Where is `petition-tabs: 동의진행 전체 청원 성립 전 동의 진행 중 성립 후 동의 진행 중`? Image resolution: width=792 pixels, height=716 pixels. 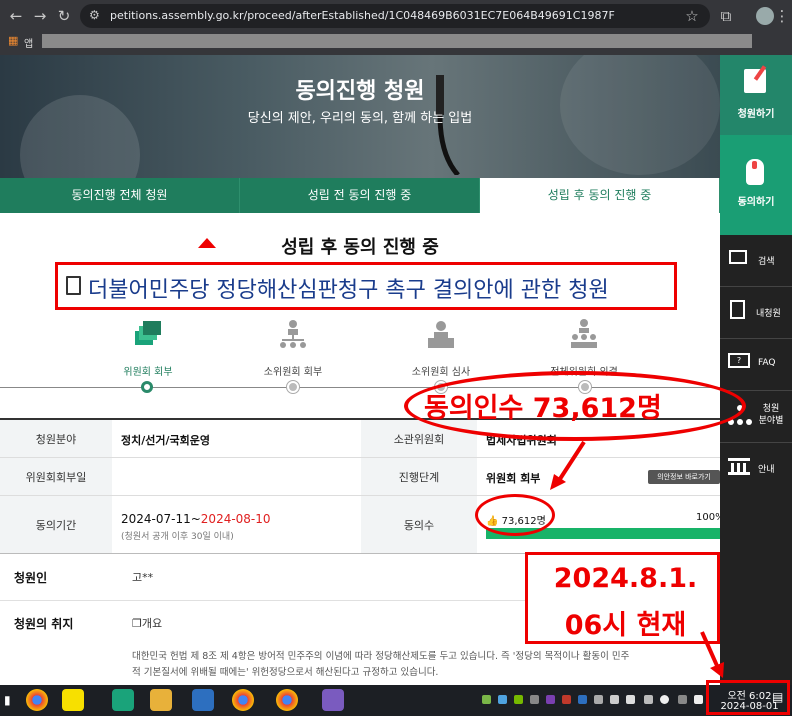
petition-tabs: 동의진행 전체 청원 성립 전 동의 진행 중 성립 후 동의 진행 중 is located at coordinates (360, 195).